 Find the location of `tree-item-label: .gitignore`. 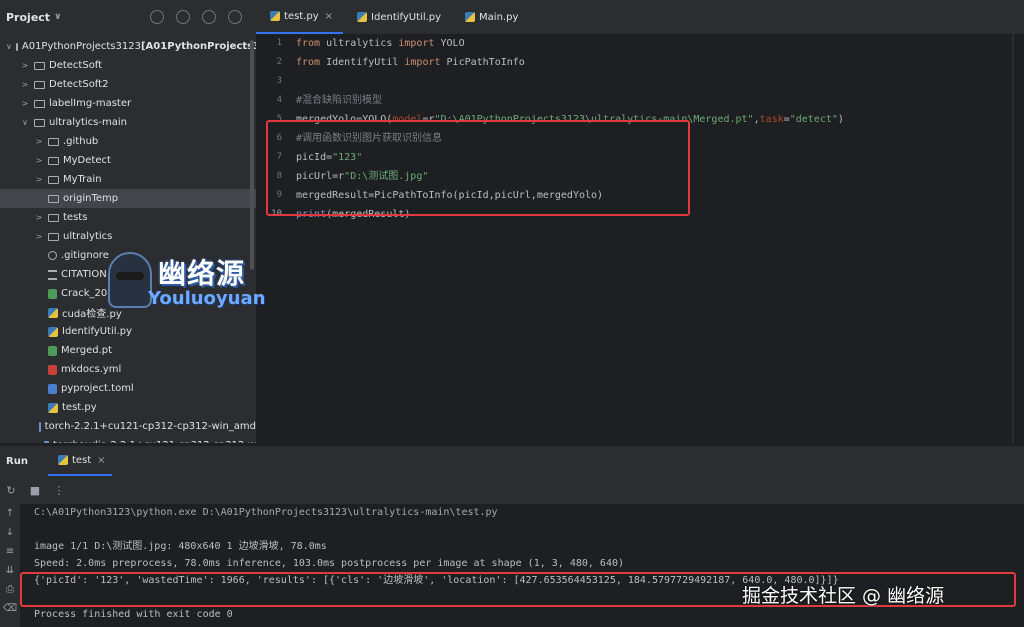

tree-item-label: .gitignore is located at coordinates (85, 255).